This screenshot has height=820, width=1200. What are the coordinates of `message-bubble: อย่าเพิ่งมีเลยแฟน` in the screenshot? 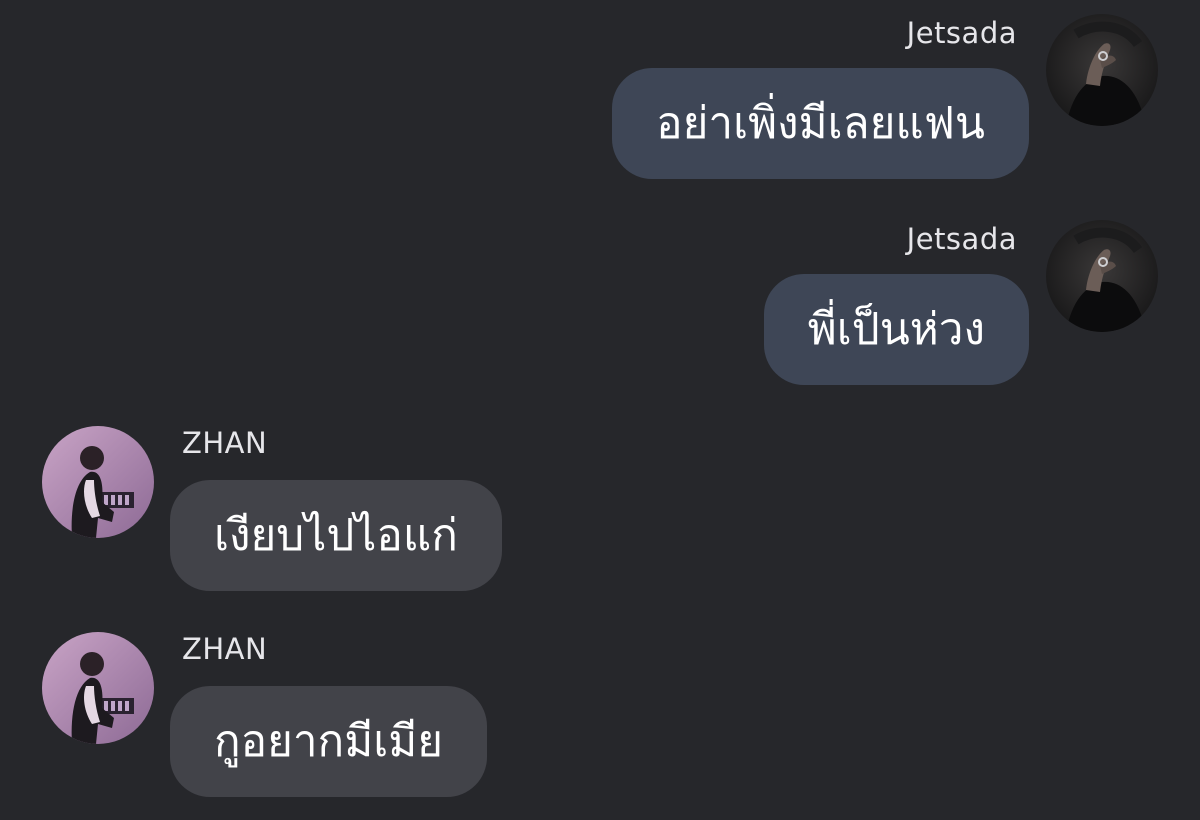 It's located at (820, 123).